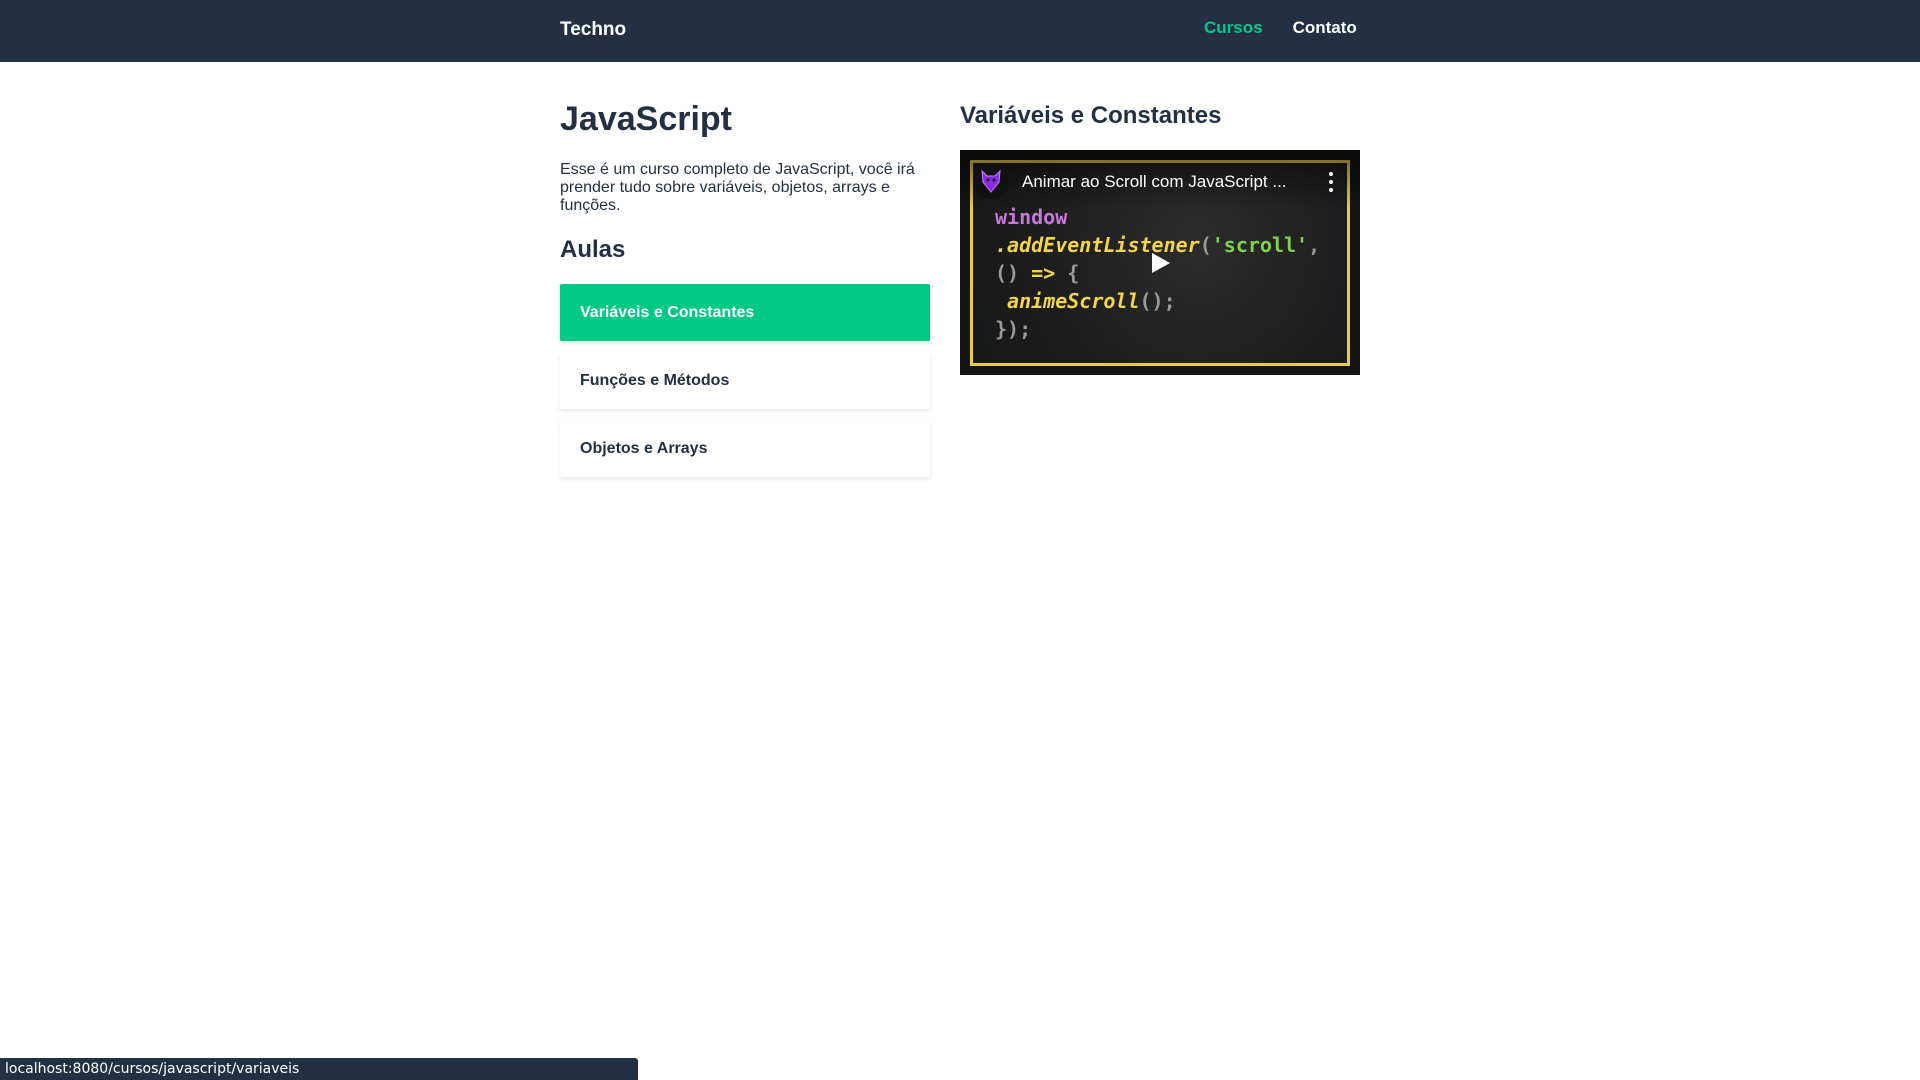 Image resolution: width=1920 pixels, height=1080 pixels. What do you see at coordinates (593, 30) in the screenshot?
I see `brand-logo-link: Techno` at bounding box center [593, 30].